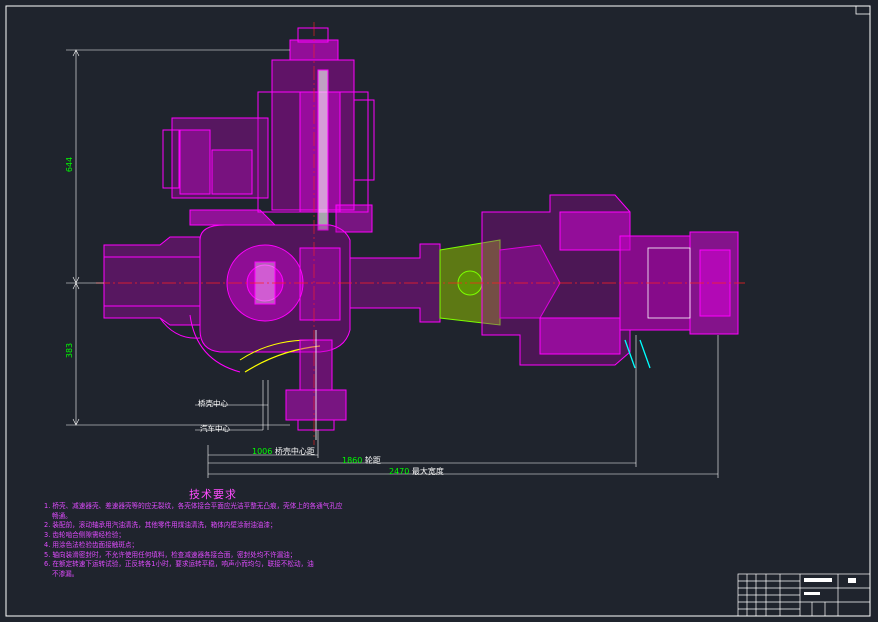  I want to click on dim-track: 1860 轮距, so click(361, 460).